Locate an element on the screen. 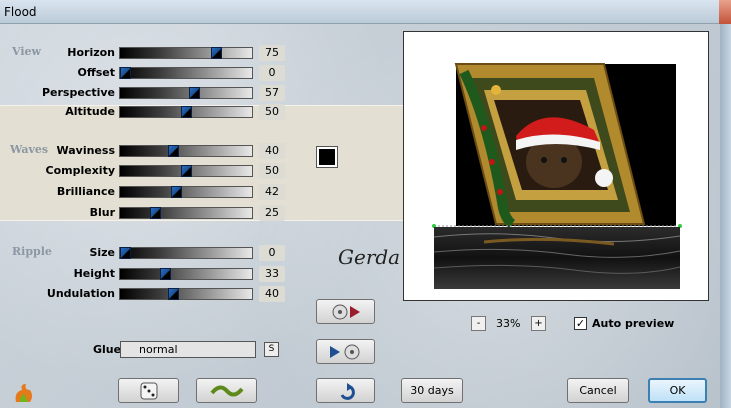 The height and width of the screenshot is (408, 731). bell-ornament is located at coordinates (496, 90).